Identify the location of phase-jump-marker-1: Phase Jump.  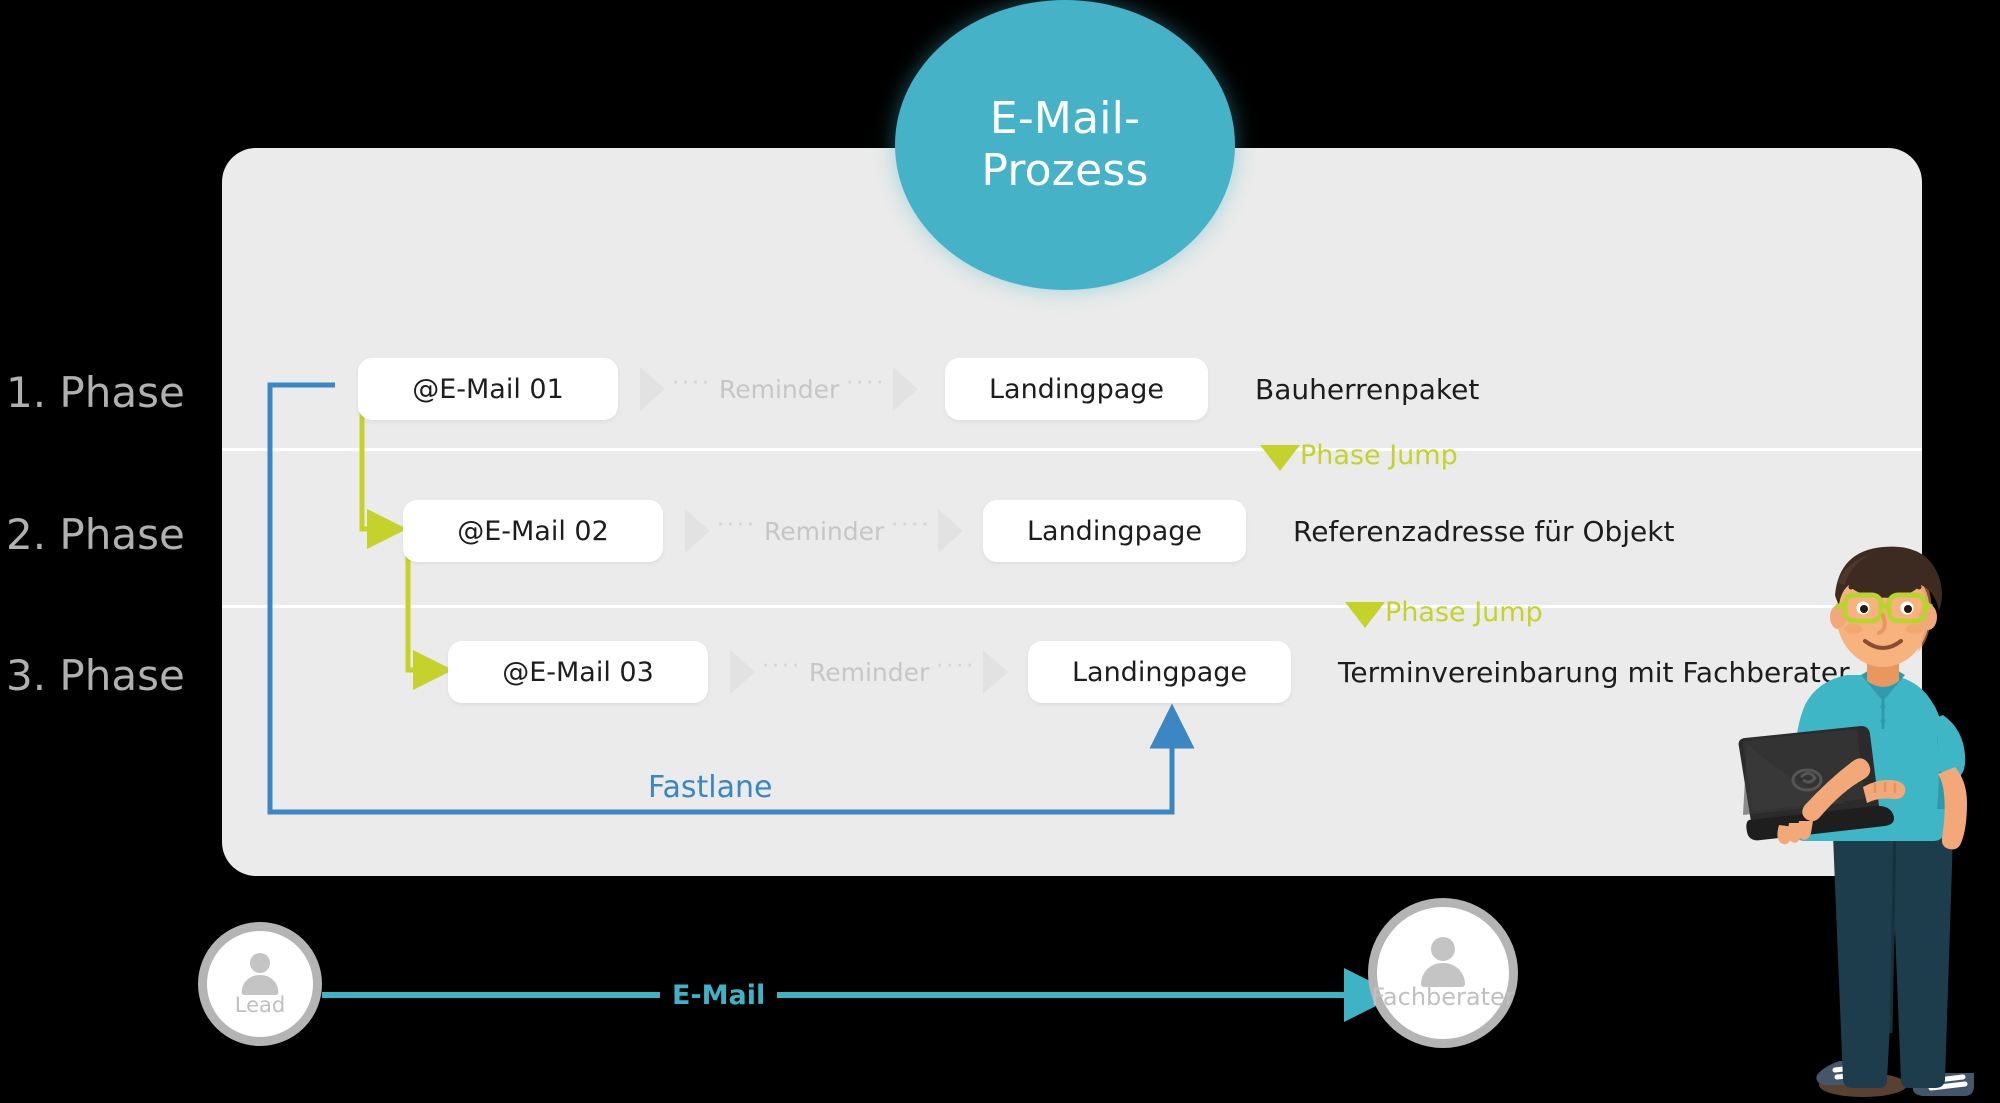
(1359, 455).